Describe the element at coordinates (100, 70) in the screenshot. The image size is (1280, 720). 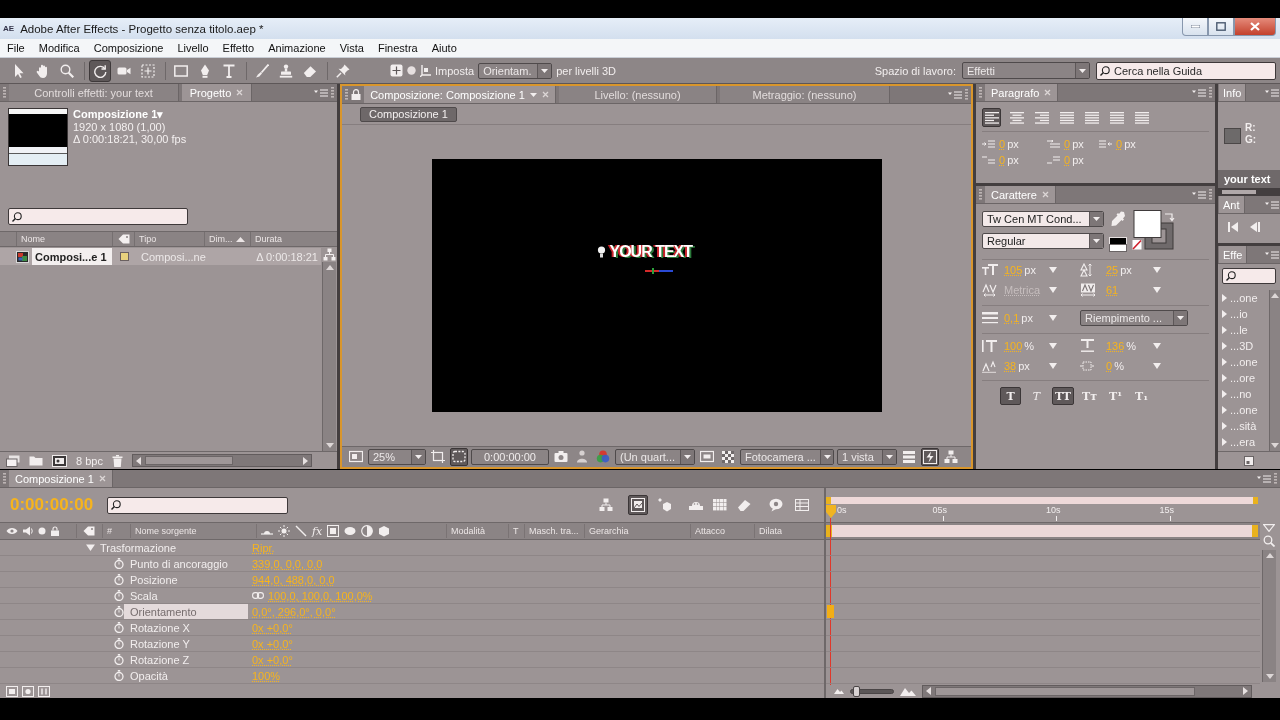
I see `tool-button` at that location.